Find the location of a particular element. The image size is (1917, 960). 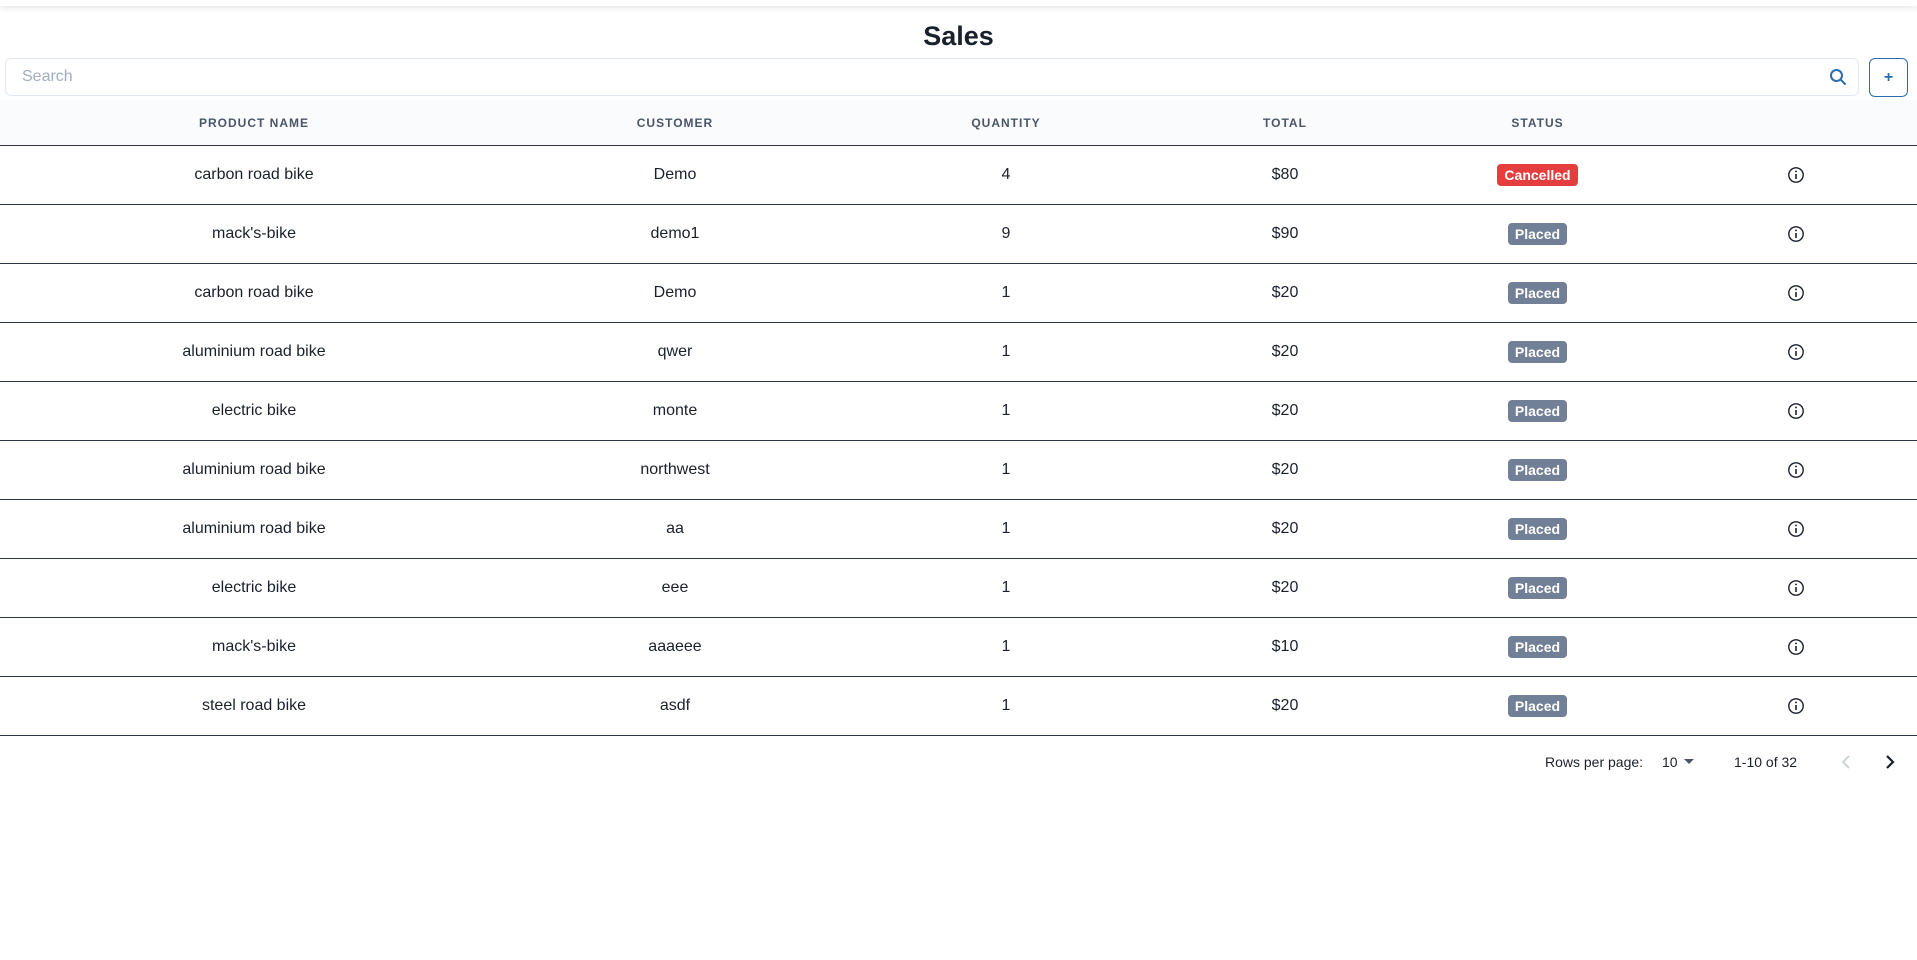

customer-cell: northwest is located at coordinates (675, 470).